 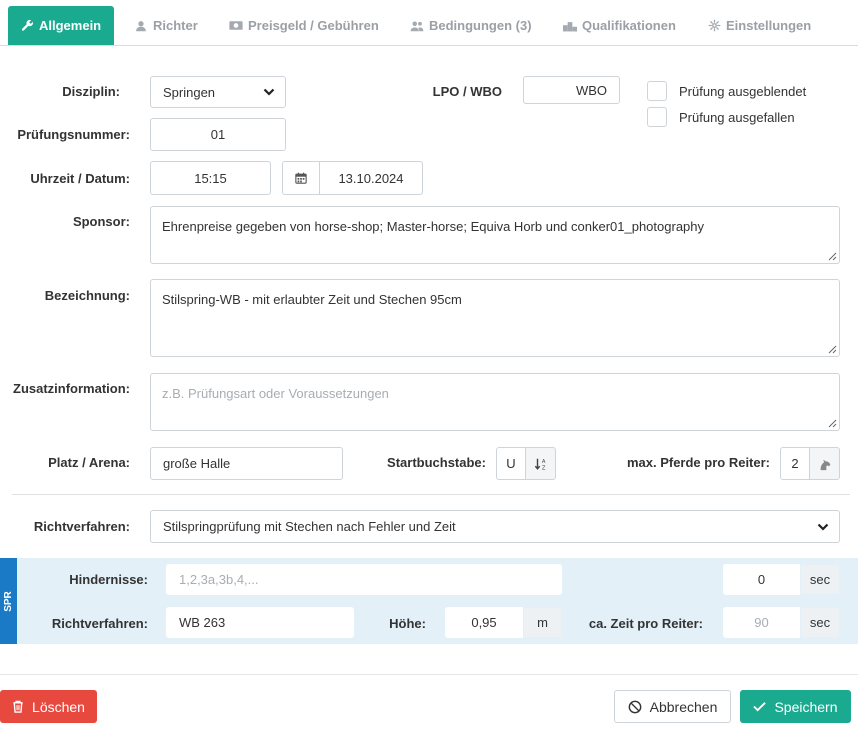 I want to click on hindernisse-sec-value: 0, so click(x=761, y=579).